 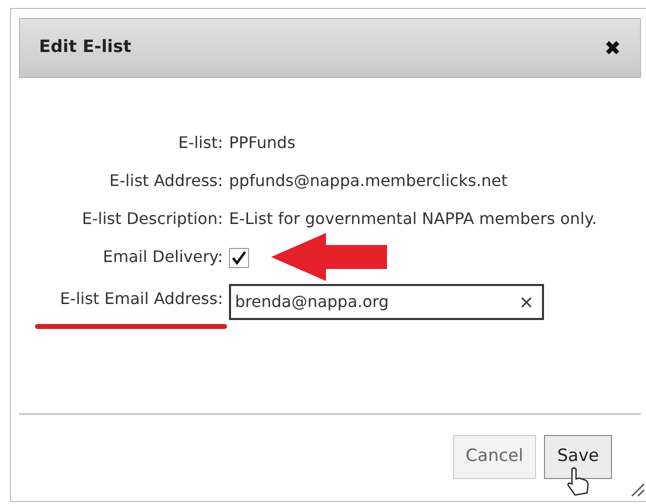 What do you see at coordinates (262, 143) in the screenshot?
I see `field-value: PPFunds` at bounding box center [262, 143].